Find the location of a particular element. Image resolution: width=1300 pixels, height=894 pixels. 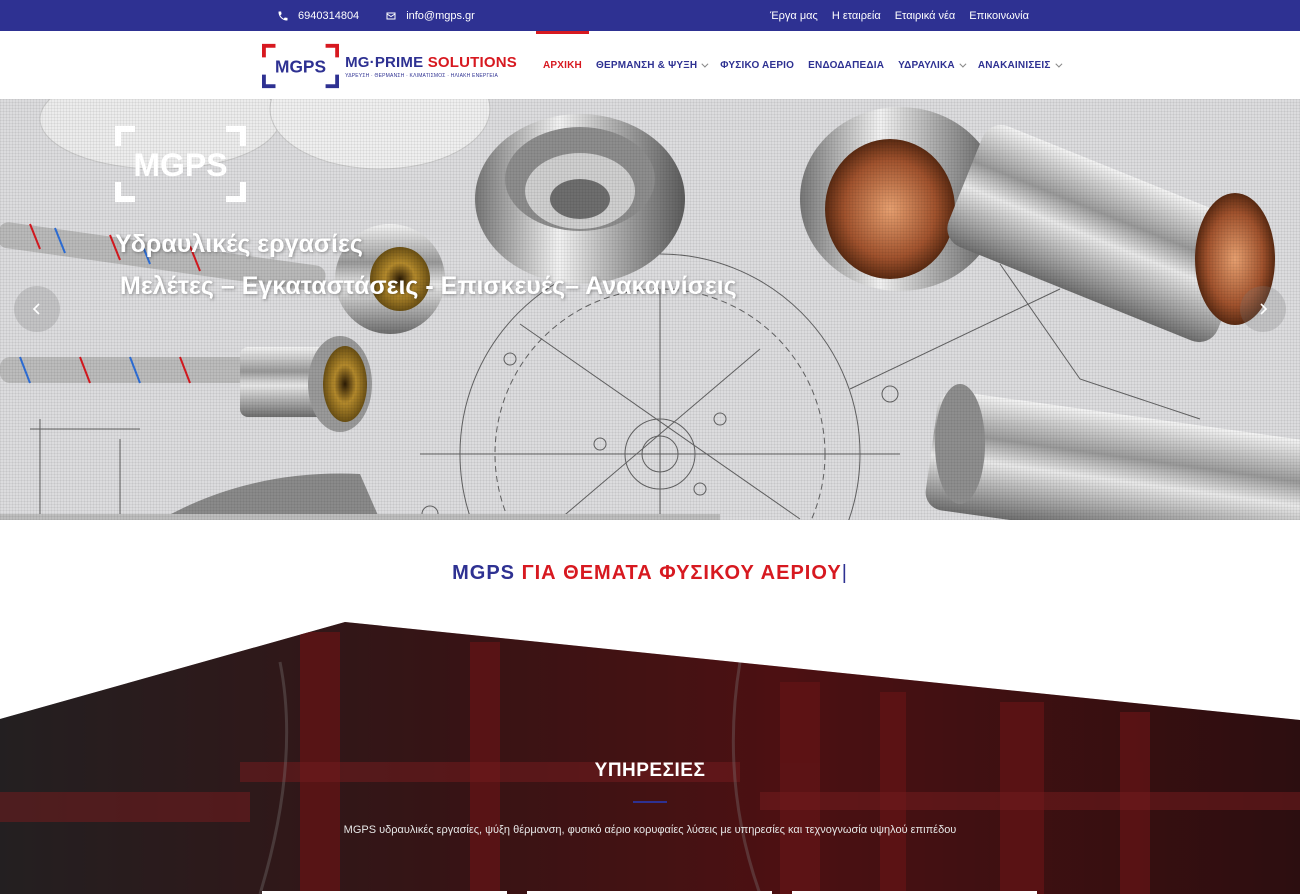

top-link-projects: Έργα μας is located at coordinates (794, 16).